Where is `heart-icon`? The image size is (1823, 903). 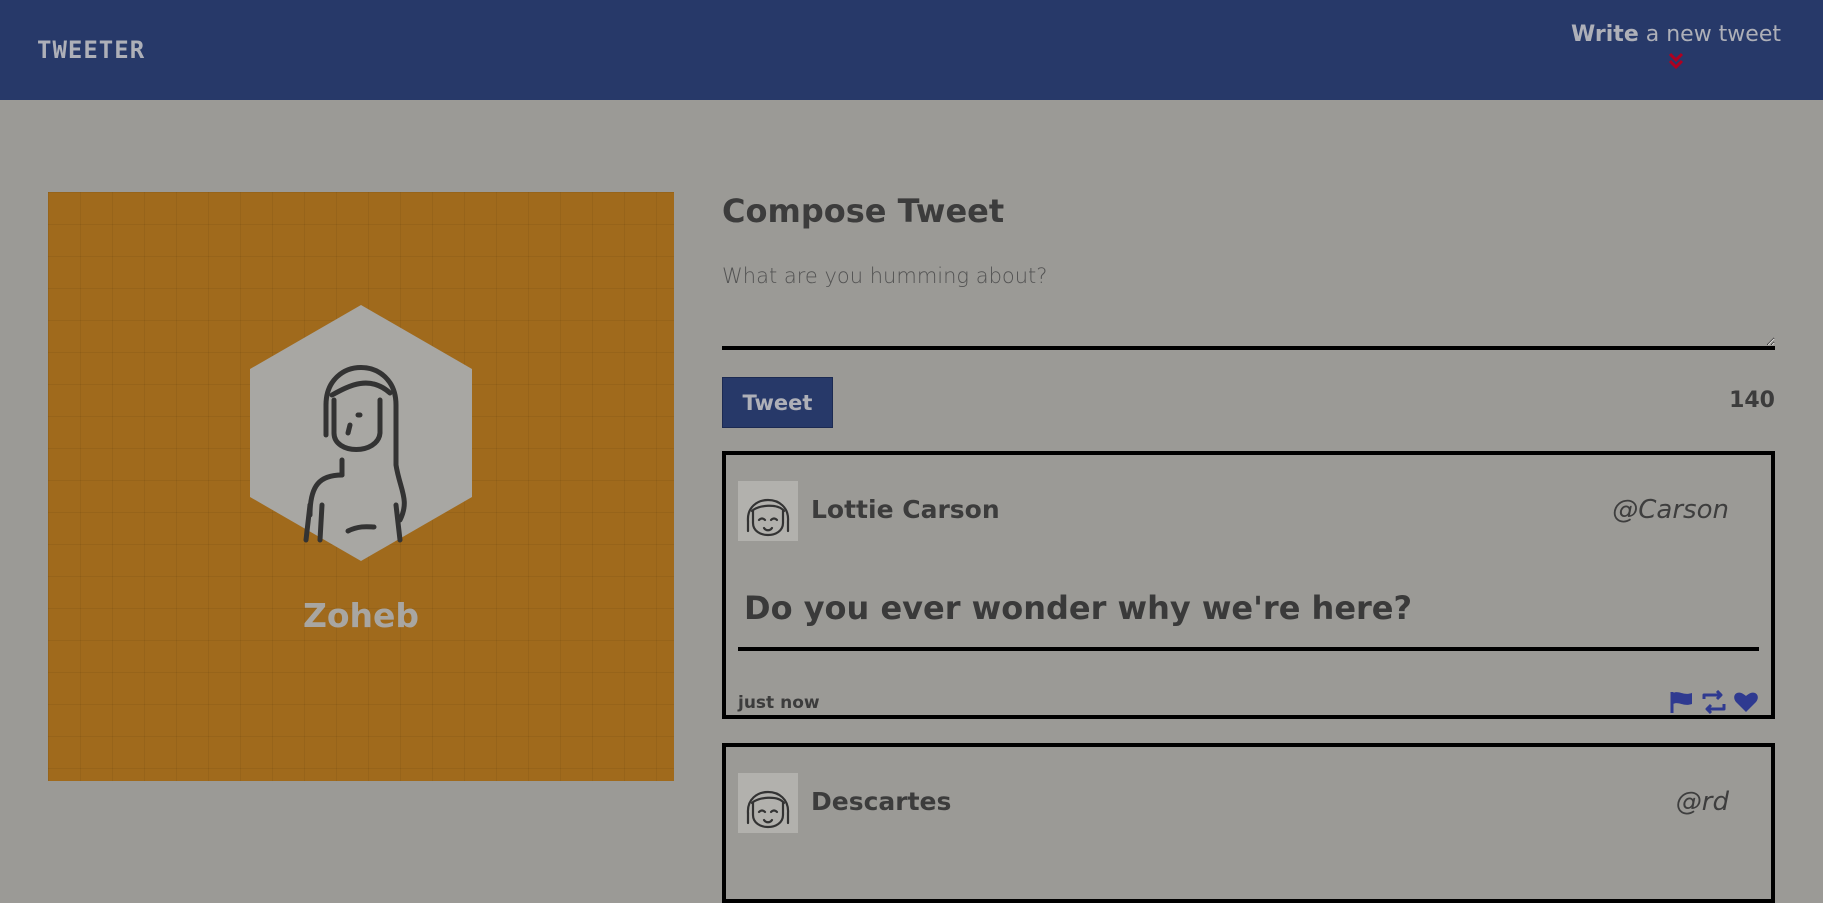
heart-icon is located at coordinates (1746, 702).